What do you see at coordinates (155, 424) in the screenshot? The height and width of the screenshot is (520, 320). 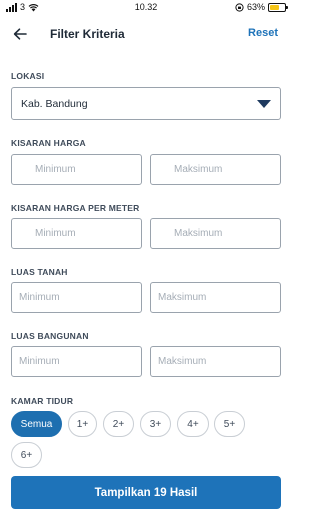 I see `chip-3plus: 3+` at bounding box center [155, 424].